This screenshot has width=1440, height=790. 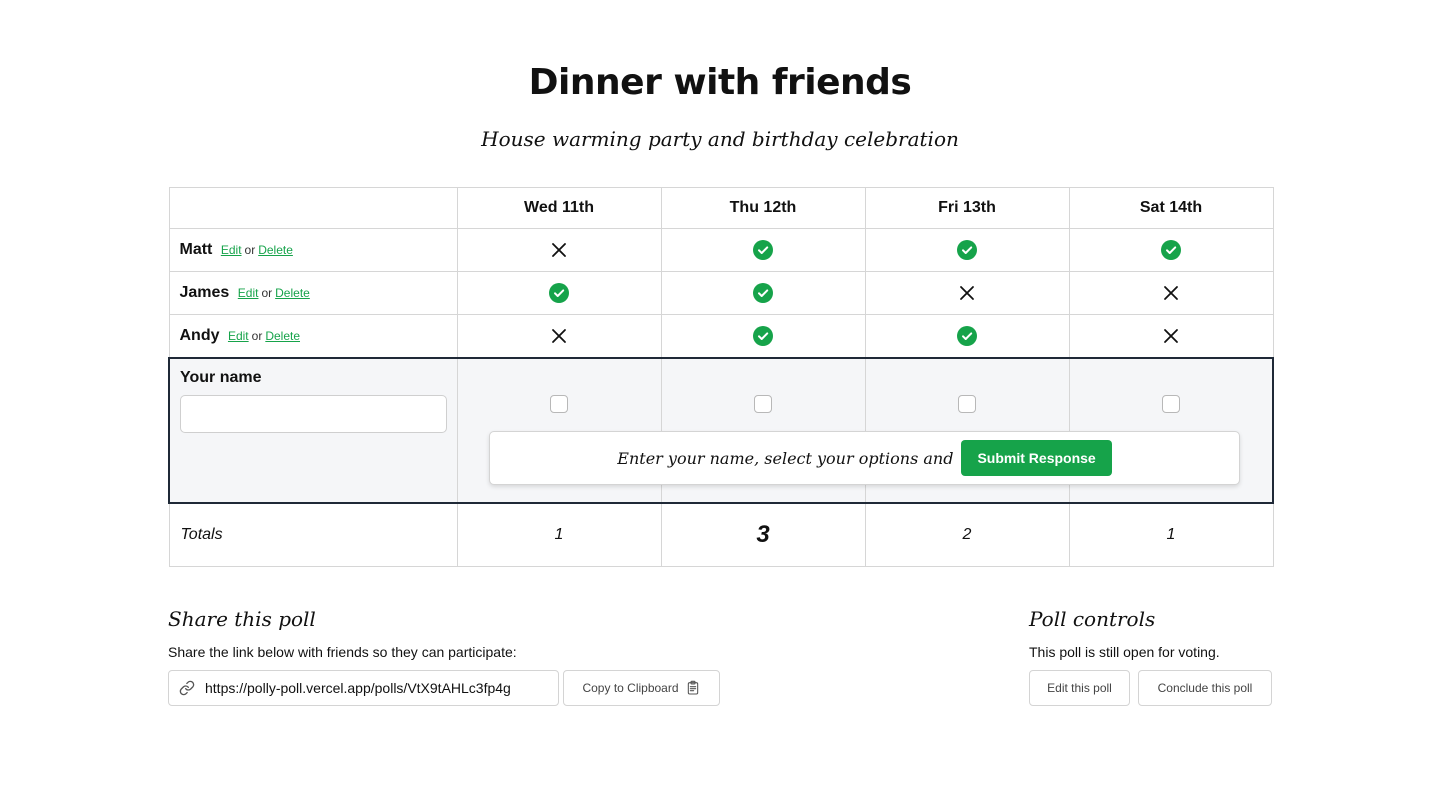 What do you see at coordinates (187, 688) in the screenshot?
I see `link-icon` at bounding box center [187, 688].